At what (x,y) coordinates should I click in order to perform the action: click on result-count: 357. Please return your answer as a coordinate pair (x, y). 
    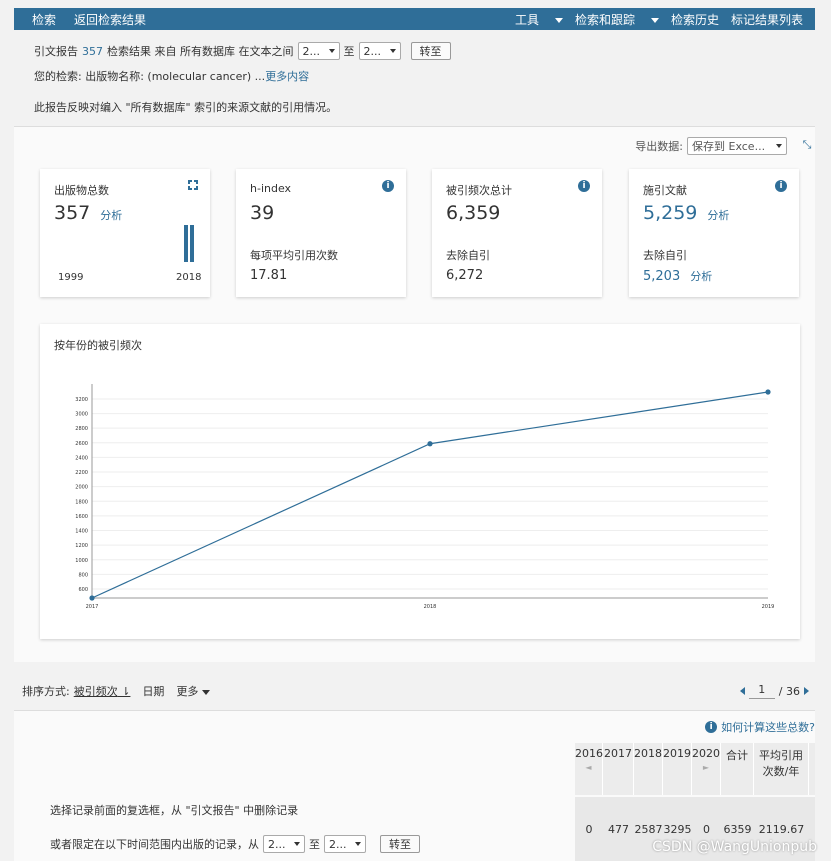
    Looking at the image, I should click on (92, 51).